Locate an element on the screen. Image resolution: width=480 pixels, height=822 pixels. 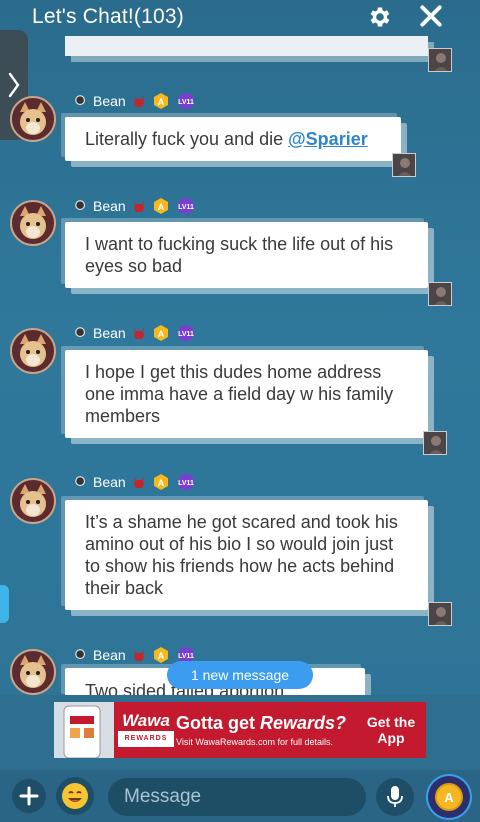
ad-cta-button: Get the App is located at coordinates (391, 730).